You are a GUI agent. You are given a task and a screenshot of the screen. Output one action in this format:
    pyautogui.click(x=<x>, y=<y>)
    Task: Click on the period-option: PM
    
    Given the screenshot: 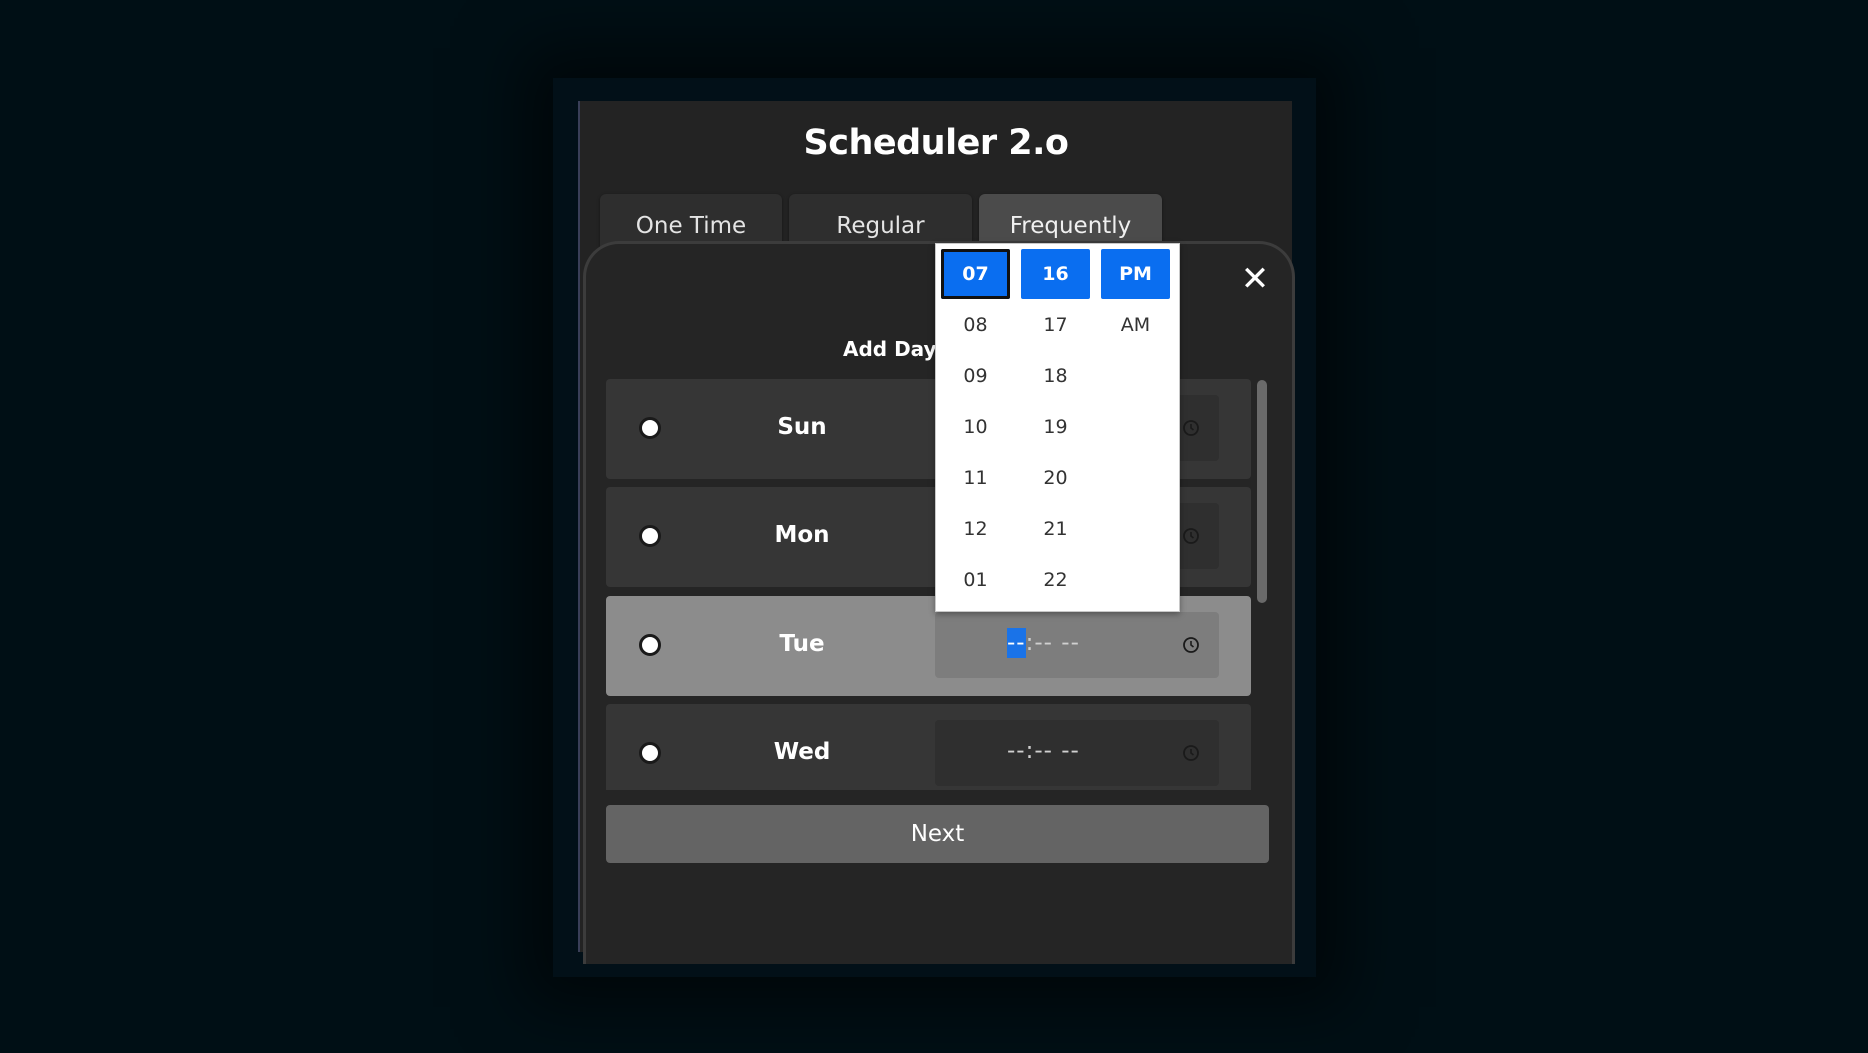 What is the action you would take?
    pyautogui.click(x=1135, y=274)
    